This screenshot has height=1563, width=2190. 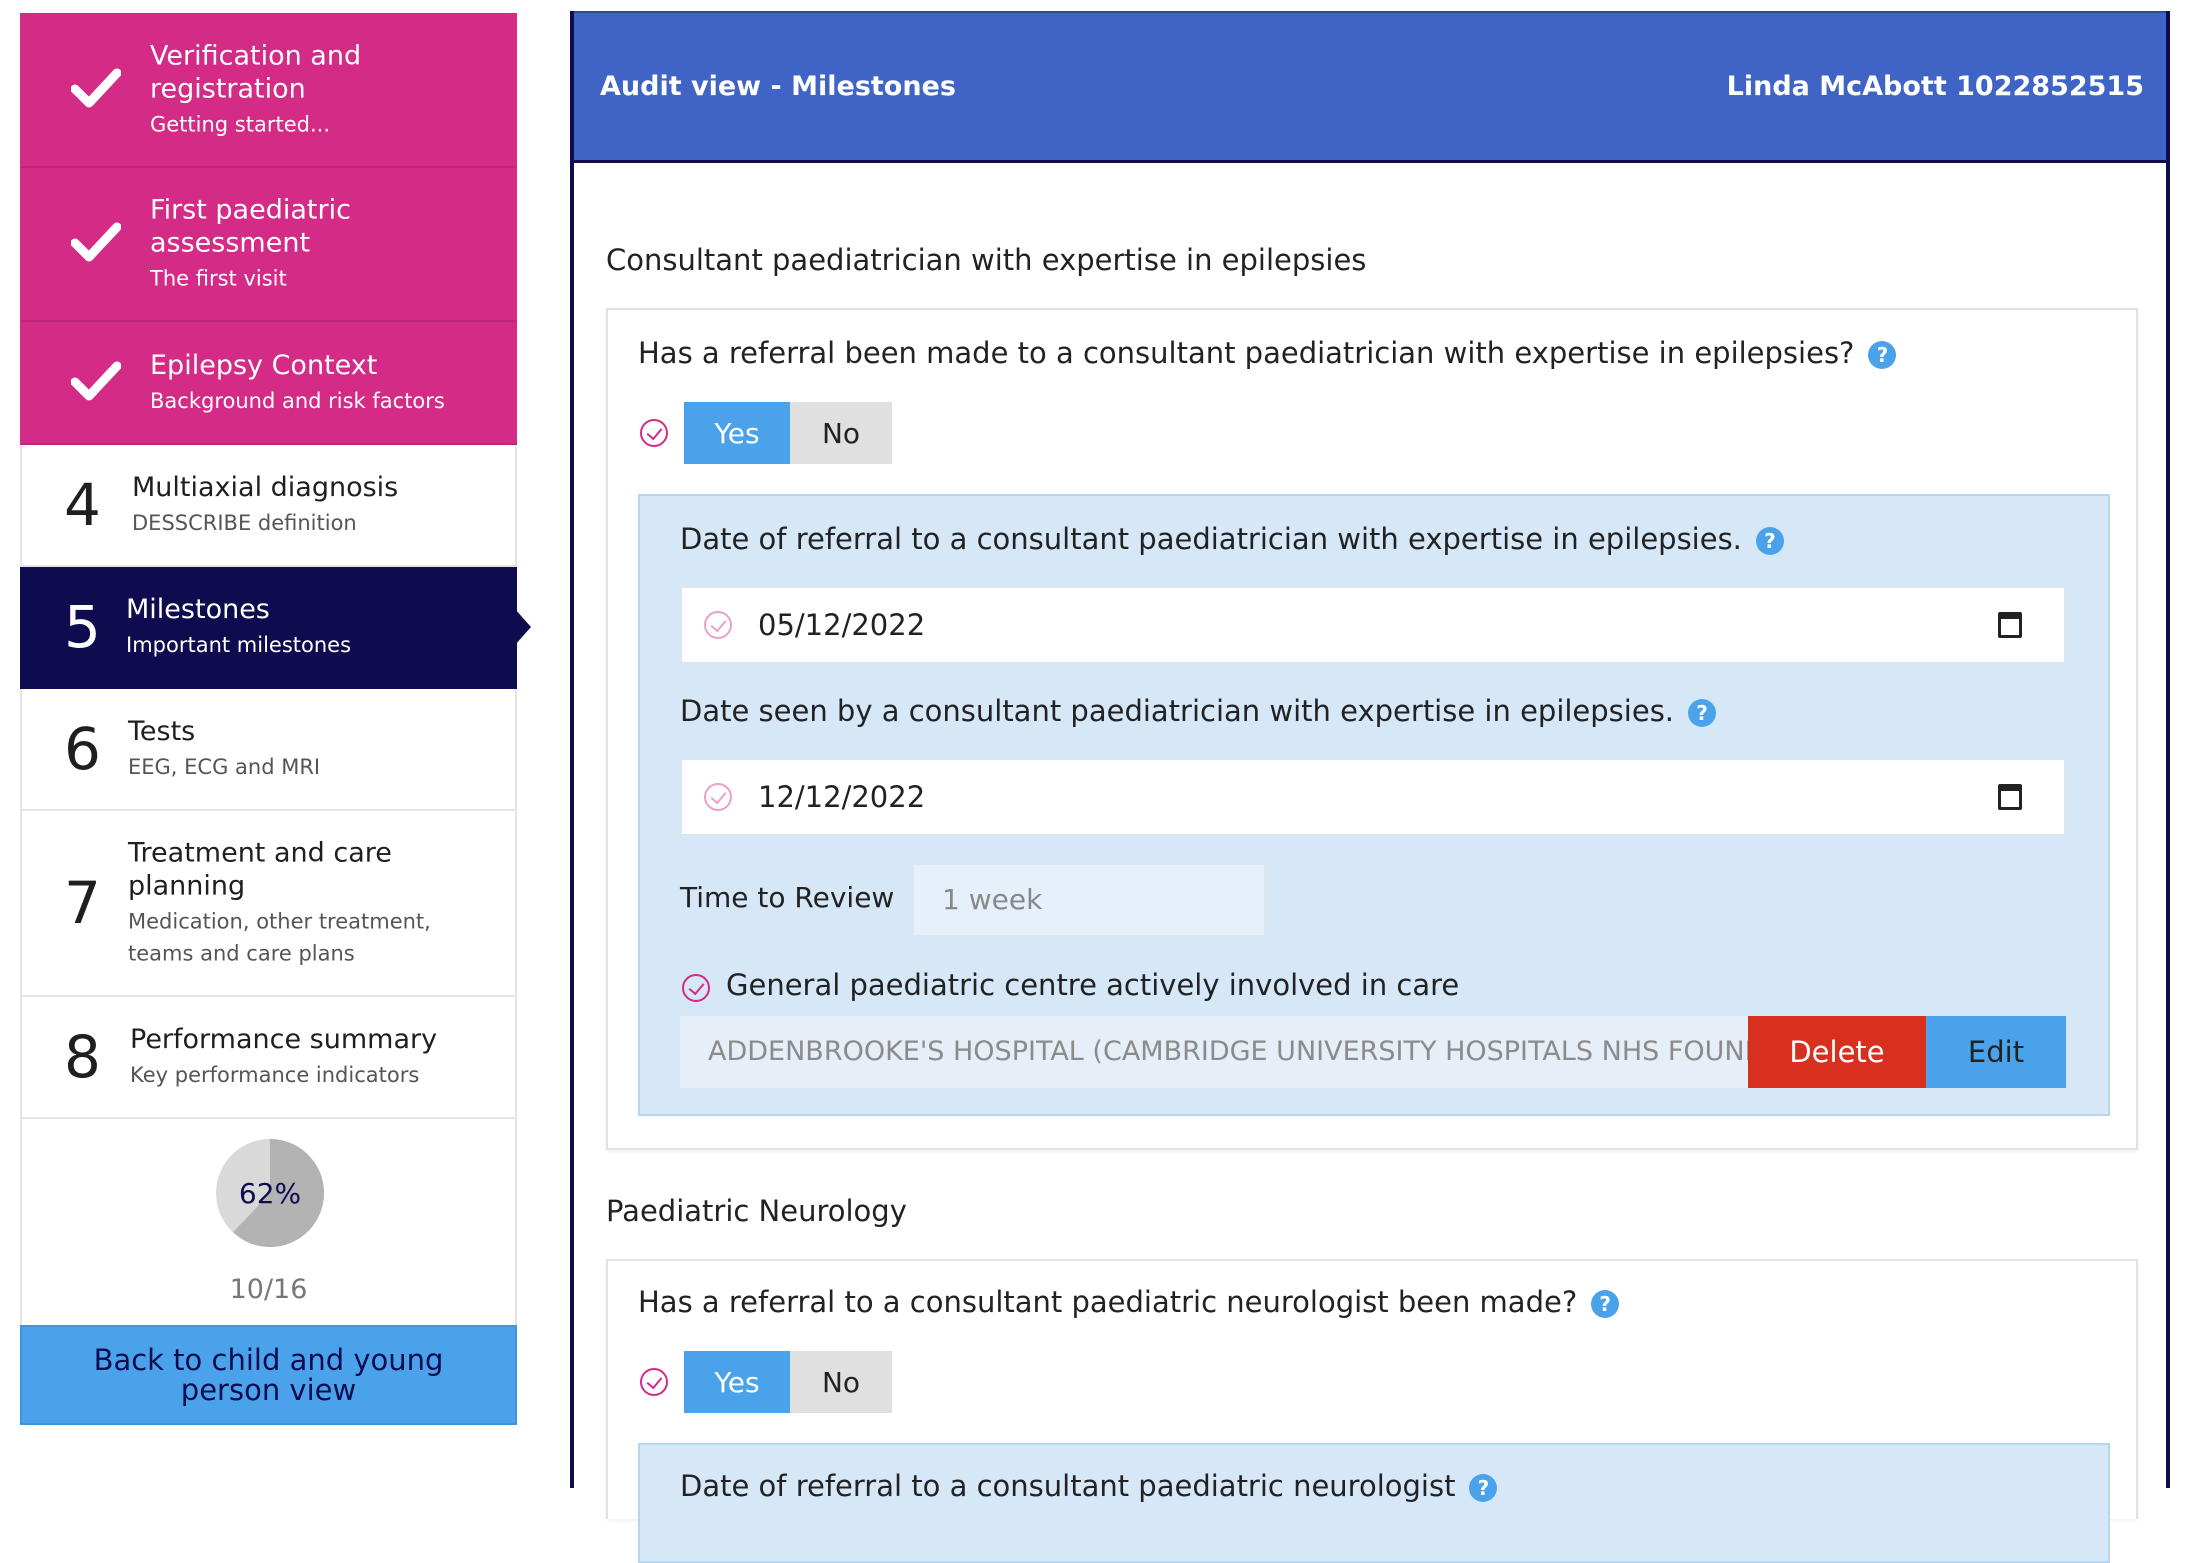 I want to click on step-title: Performance summary, so click(x=284, y=1039).